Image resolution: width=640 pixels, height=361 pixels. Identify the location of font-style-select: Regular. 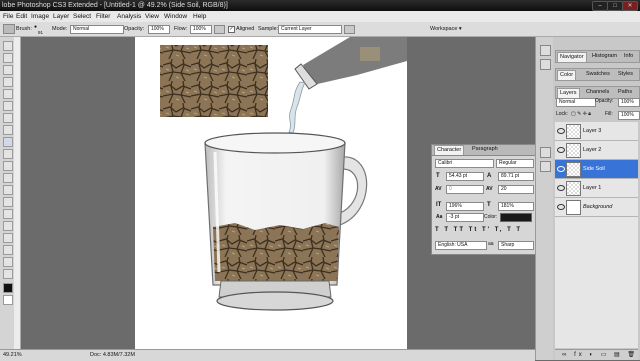
(515, 163).